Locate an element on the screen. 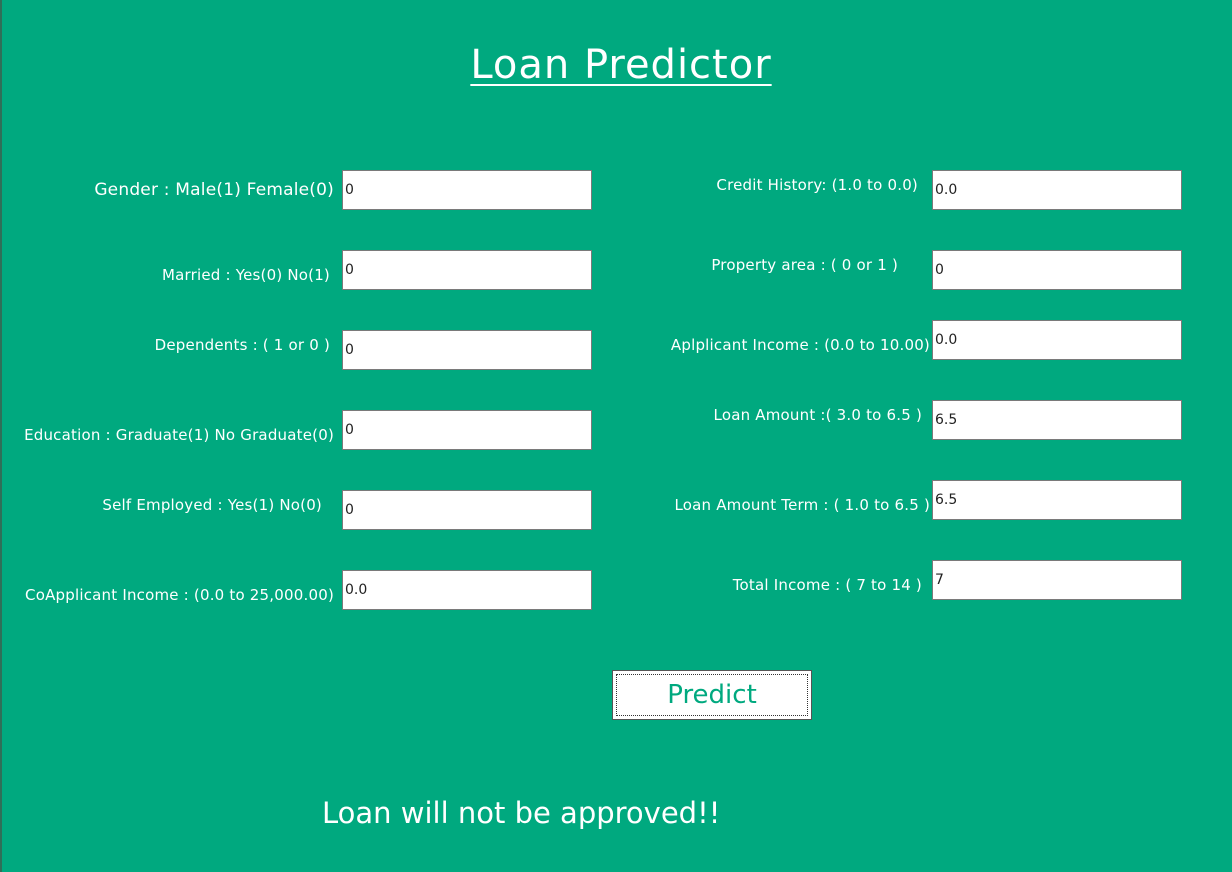 Image resolution: width=1232 pixels, height=872 pixels. property-area-input is located at coordinates (1057, 270).